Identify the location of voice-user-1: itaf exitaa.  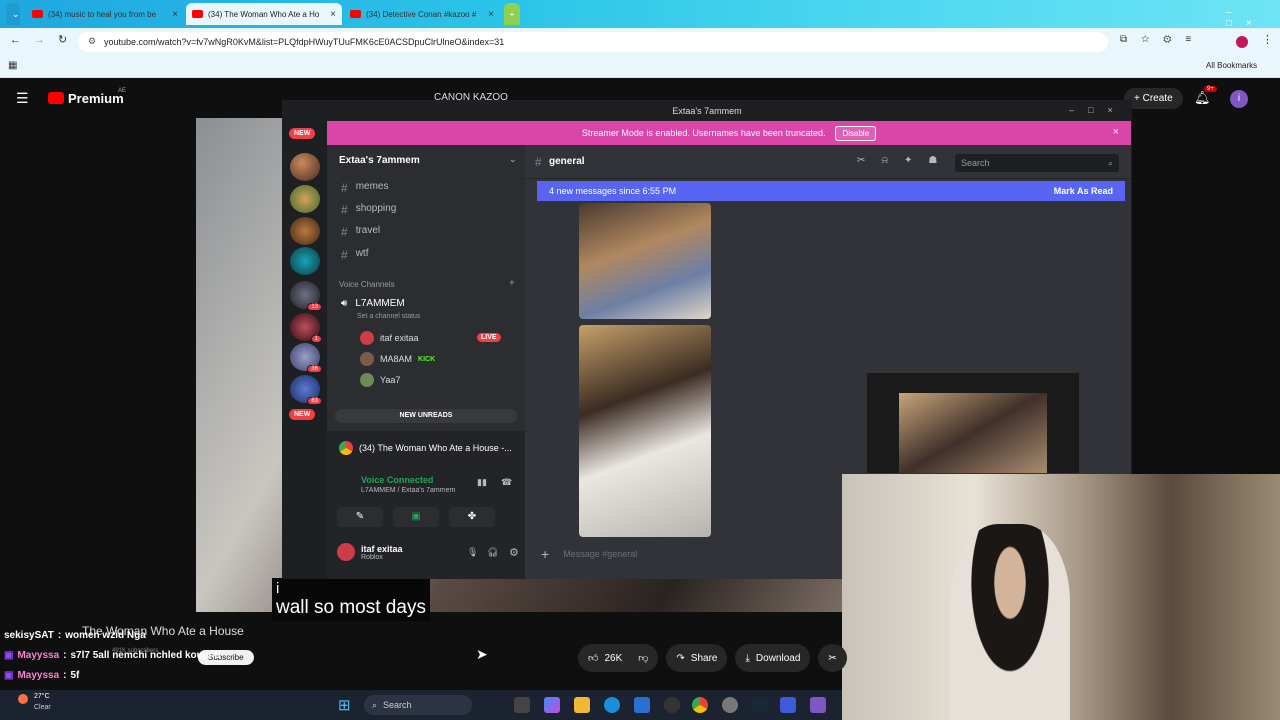
(389, 338).